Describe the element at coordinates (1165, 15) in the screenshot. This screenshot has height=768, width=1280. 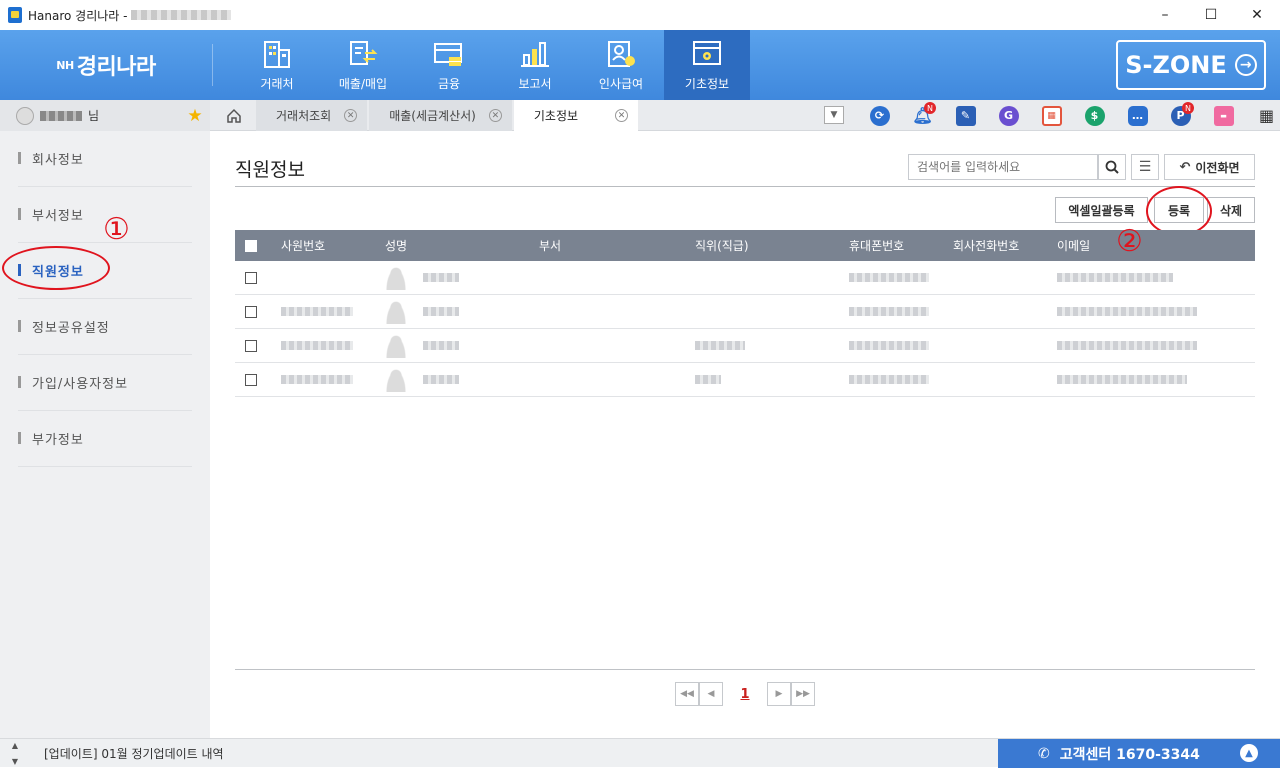
I see `minimize-button: –` at that location.